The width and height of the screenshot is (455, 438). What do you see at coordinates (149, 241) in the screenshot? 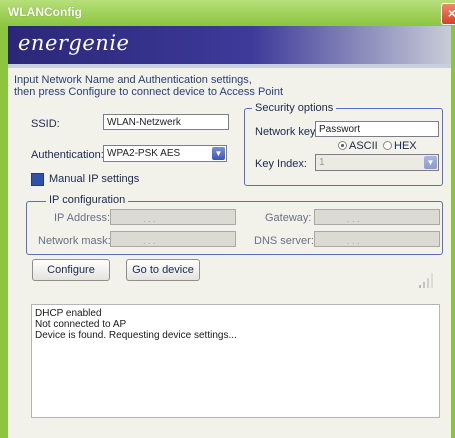
I see `network-mask-dots: . . .` at bounding box center [149, 241].